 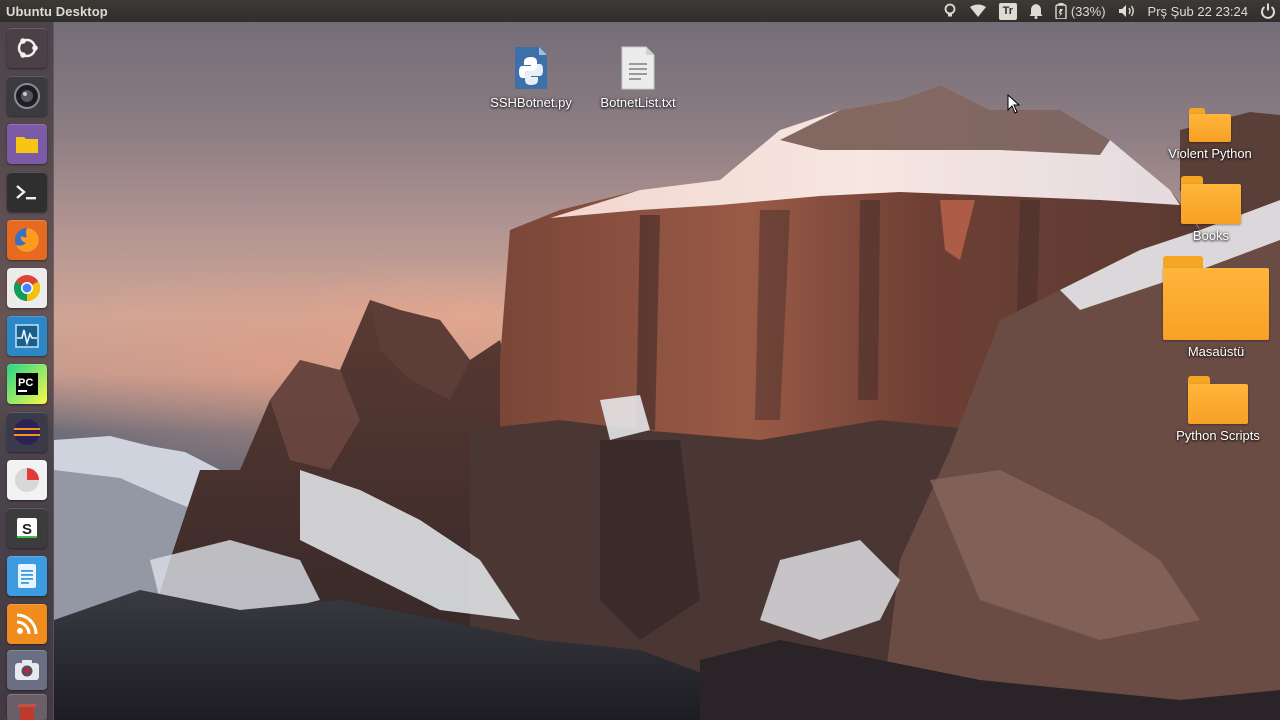 I want to click on keyboard-indicator: Tr, so click(x=1008, y=11).